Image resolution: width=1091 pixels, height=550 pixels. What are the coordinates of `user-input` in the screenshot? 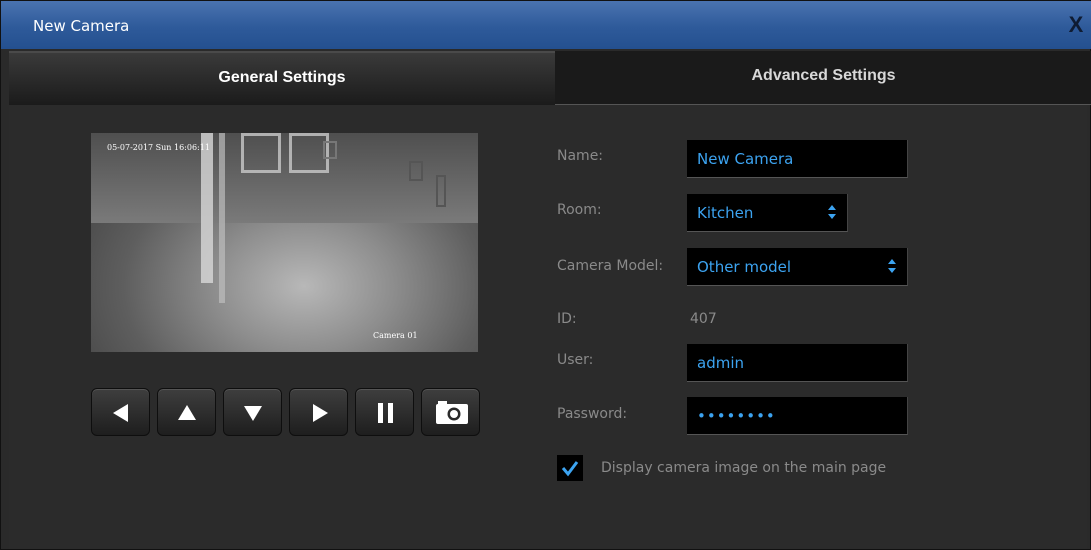 It's located at (802, 363).